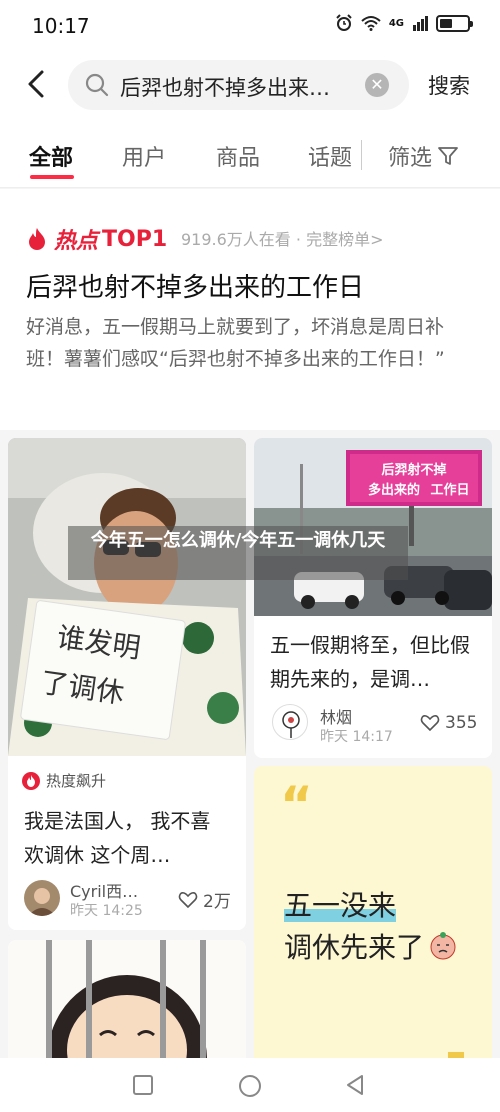 The height and width of the screenshot is (1112, 500). What do you see at coordinates (217, 902) in the screenshot?
I see `like-count: 2万` at bounding box center [217, 902].